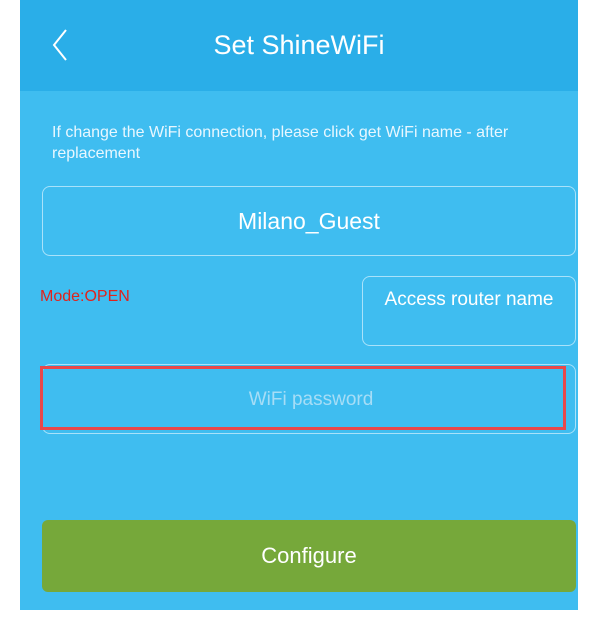 The height and width of the screenshot is (620, 598). Describe the element at coordinates (309, 556) in the screenshot. I see `configure-button: Configure` at that location.